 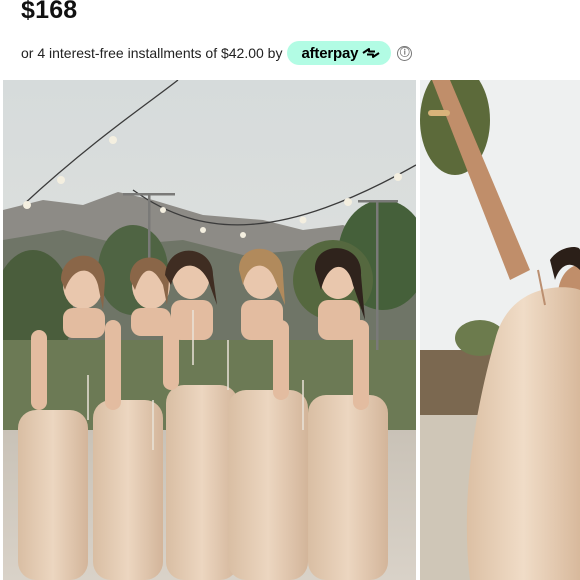 What do you see at coordinates (330, 53) in the screenshot?
I see `afterpay-label: afterpay` at bounding box center [330, 53].